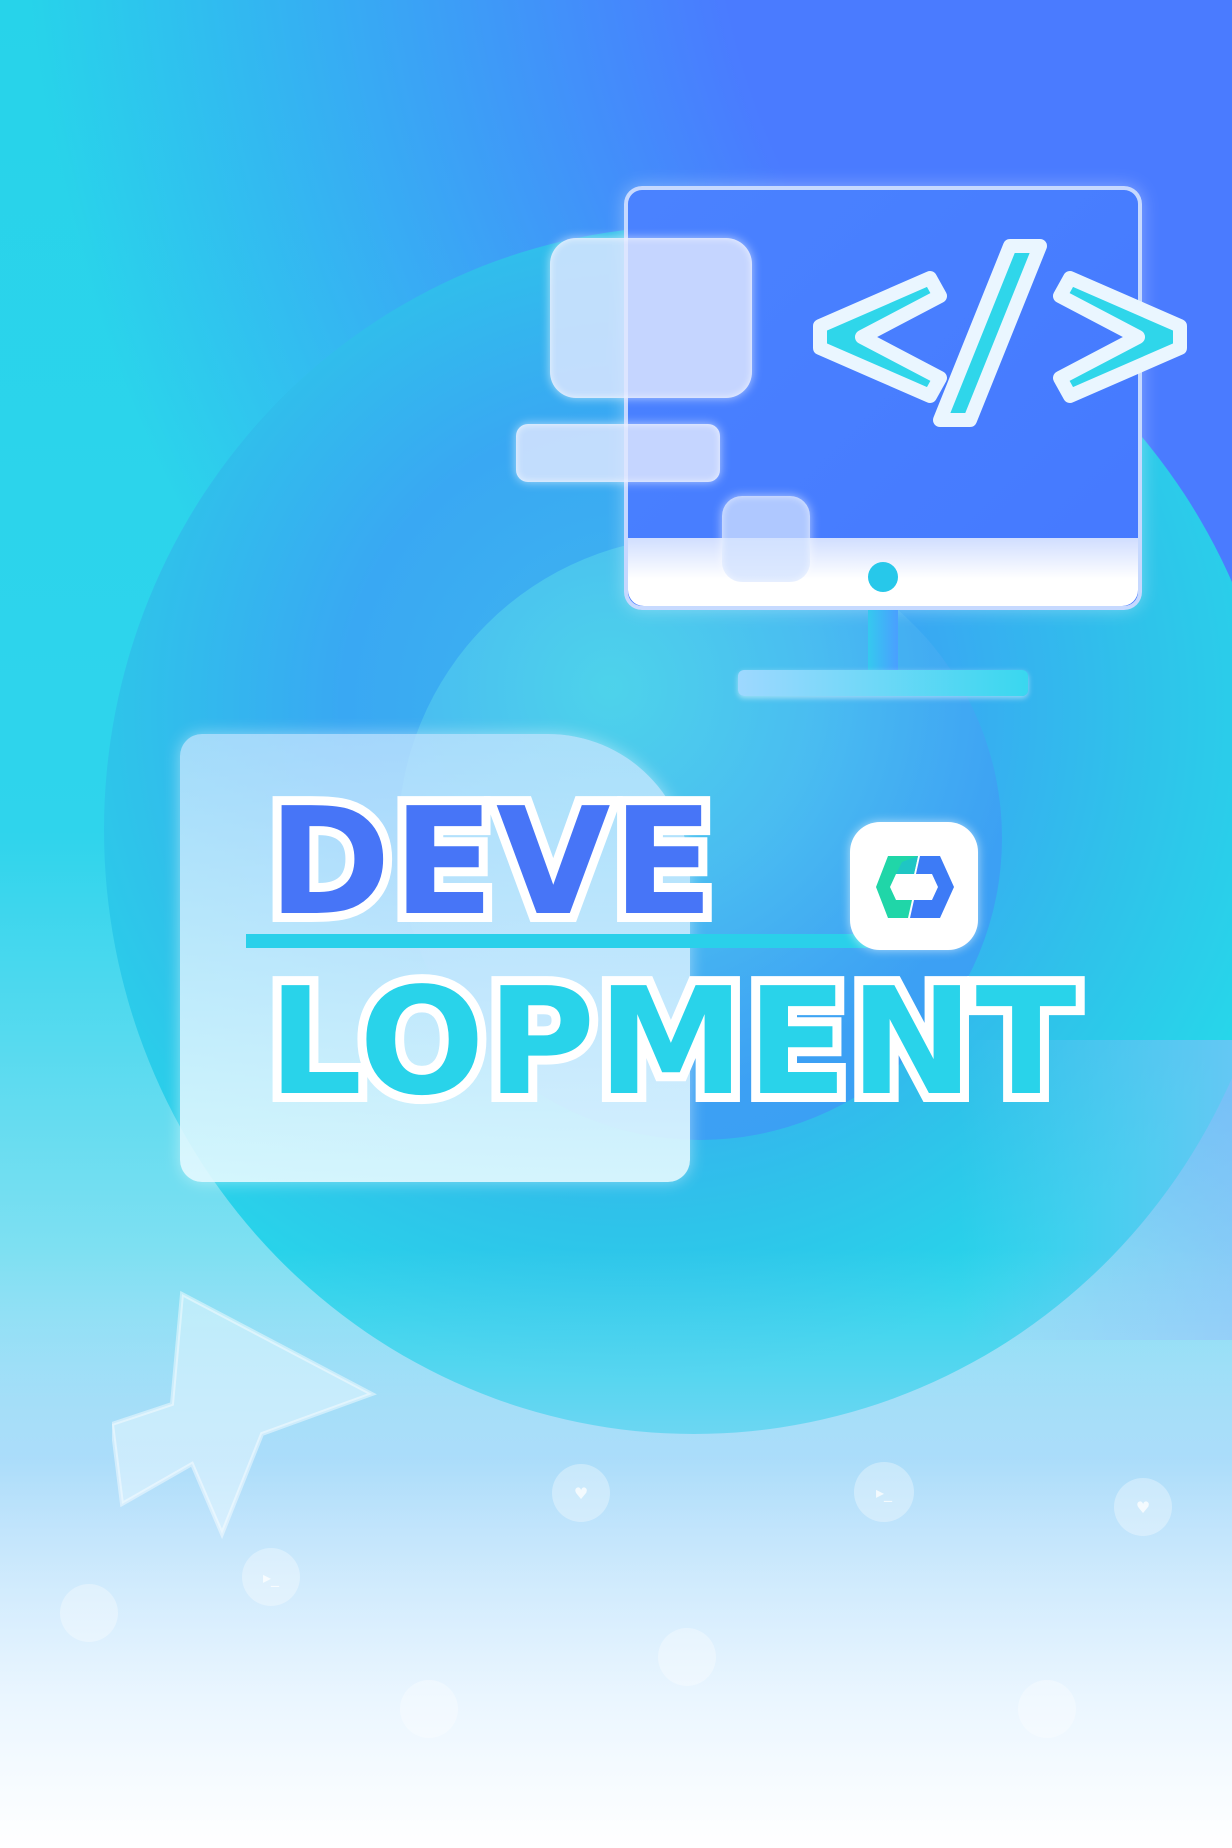 The height and width of the screenshot is (1848, 1232). I want to click on monitor-power-dot, so click(883, 577).